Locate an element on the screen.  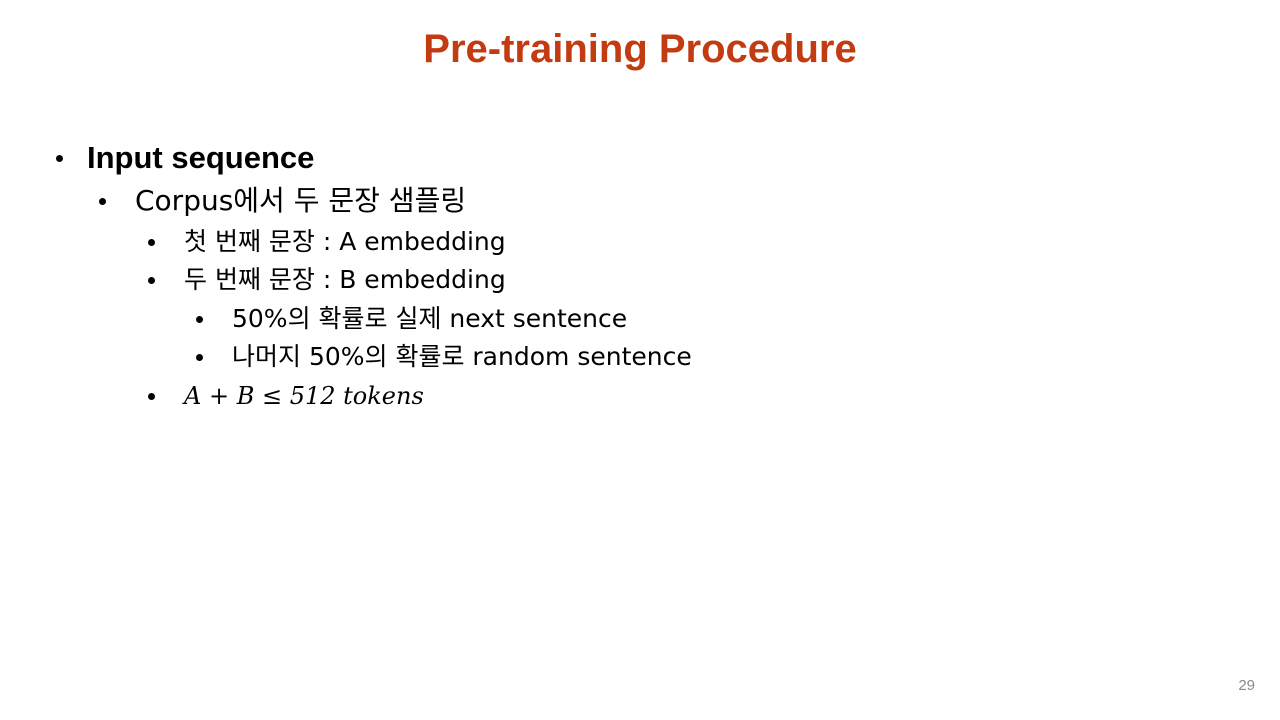
bullet-text: 나머지 50%의 확률로 random sentence is located at coordinates (462, 356).